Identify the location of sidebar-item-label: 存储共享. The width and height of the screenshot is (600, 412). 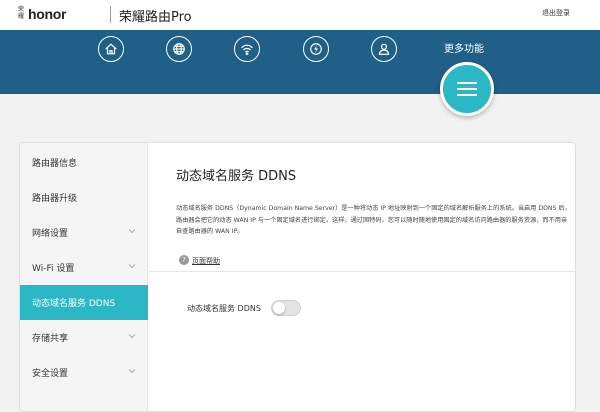
(50, 339).